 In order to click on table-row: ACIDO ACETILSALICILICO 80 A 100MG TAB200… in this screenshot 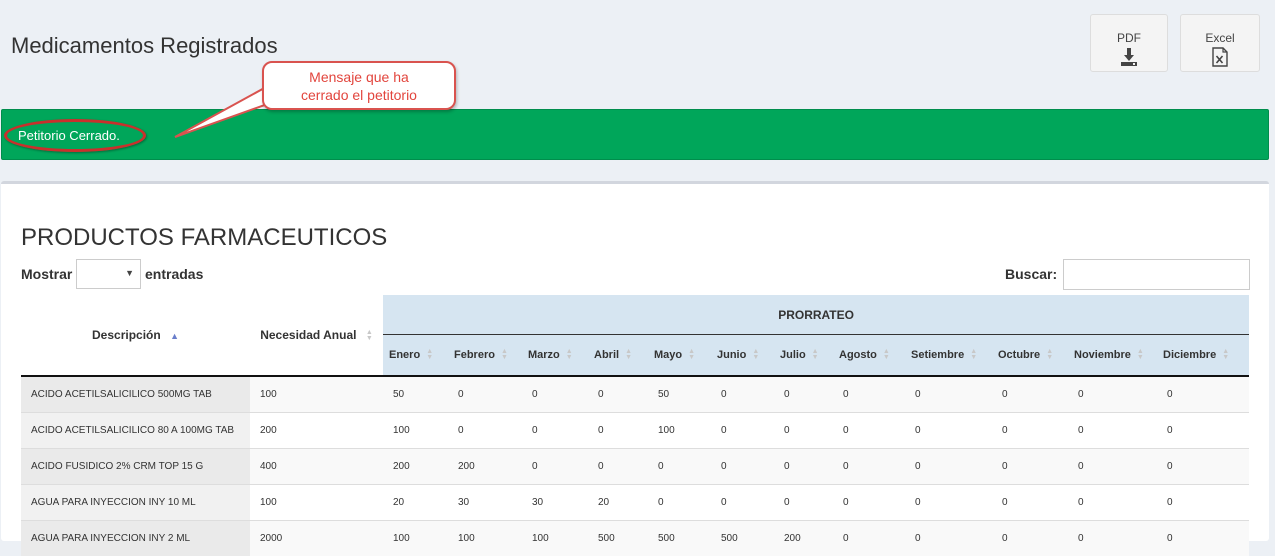, I will do `click(635, 431)`.